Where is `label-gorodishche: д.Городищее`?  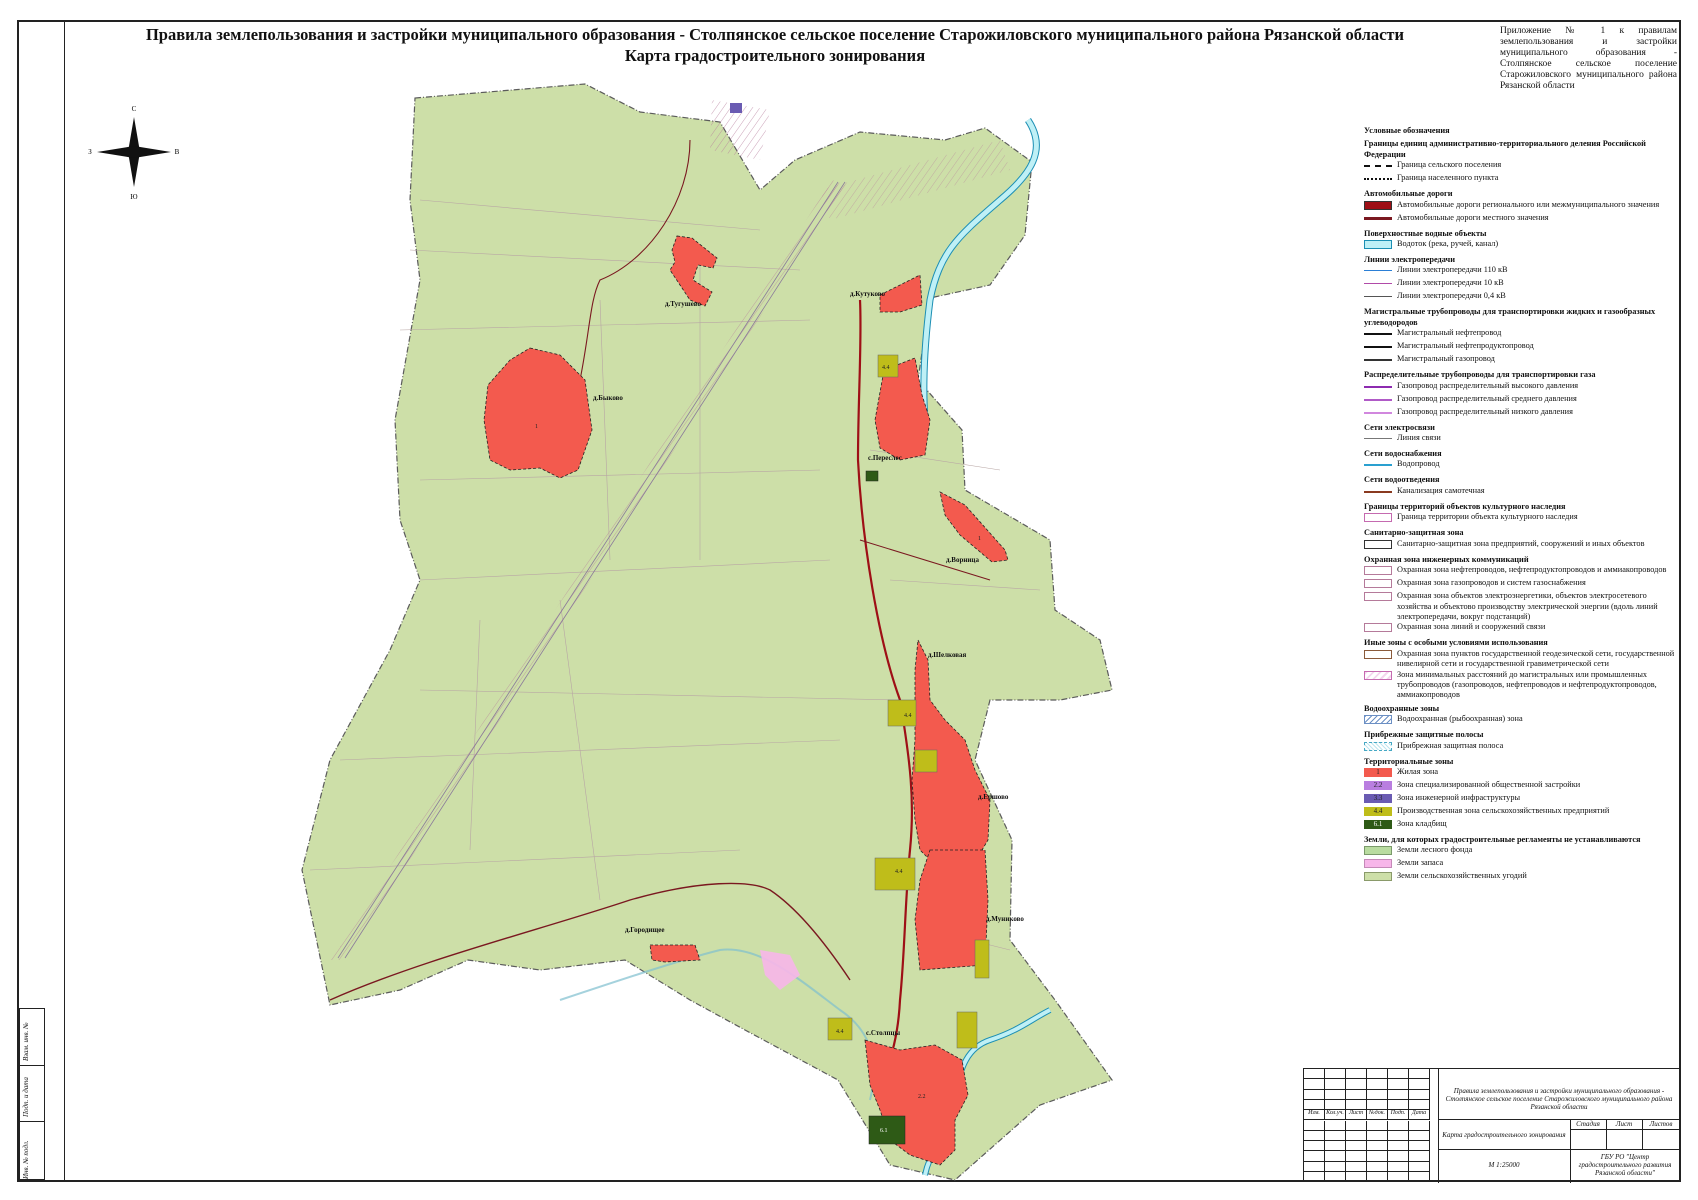
label-gorodishche: д.Городищее is located at coordinates (645, 930).